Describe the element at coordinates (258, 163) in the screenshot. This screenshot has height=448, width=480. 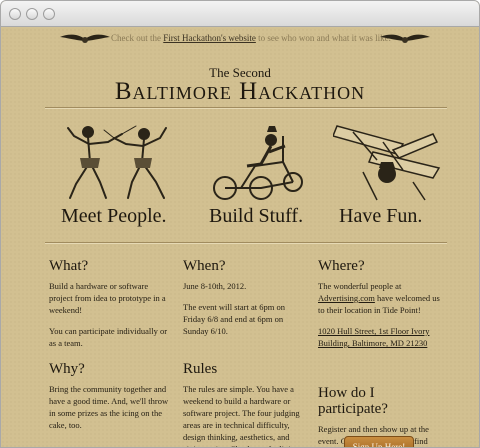
I see `inventor-cycle-illustration` at that location.